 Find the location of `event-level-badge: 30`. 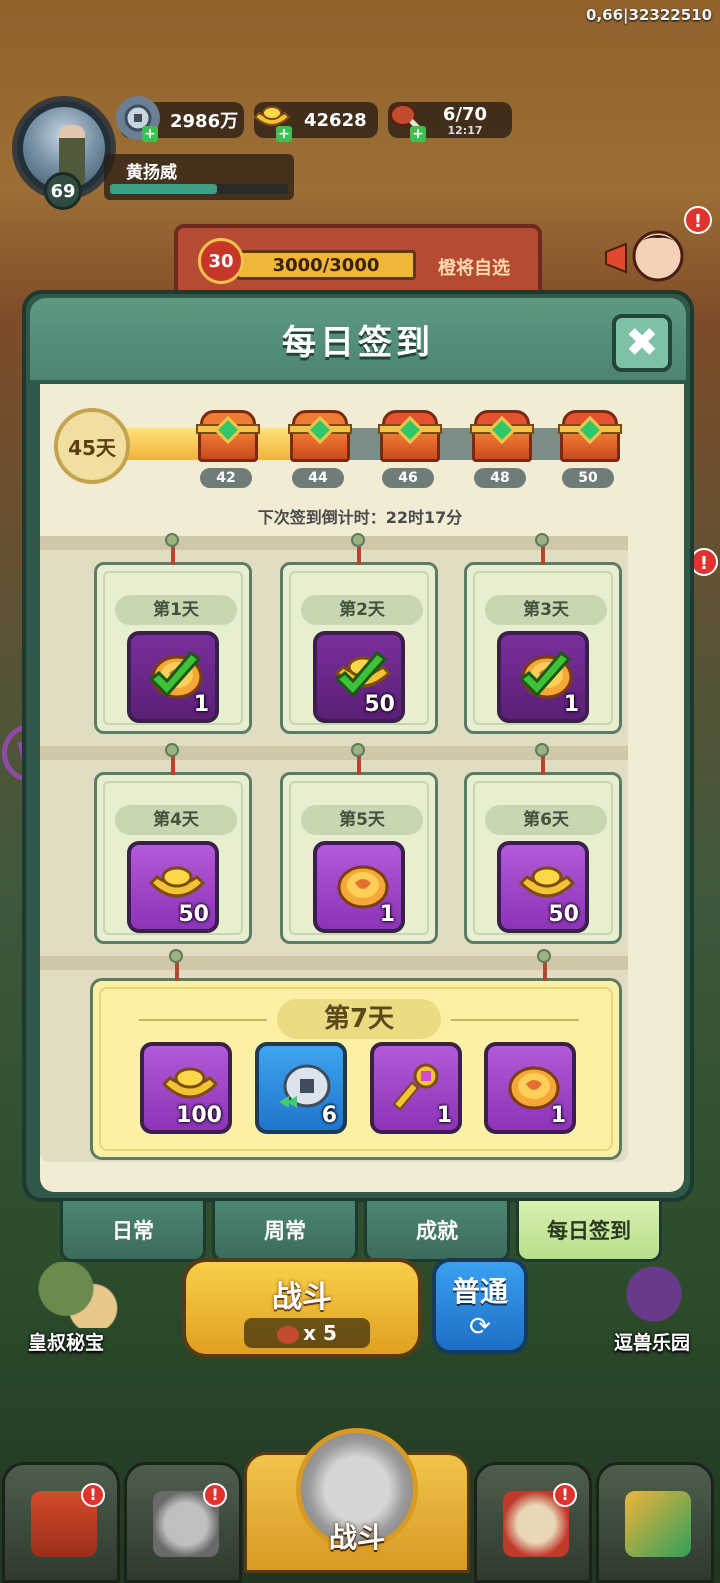

event-level-badge: 30 is located at coordinates (221, 261).